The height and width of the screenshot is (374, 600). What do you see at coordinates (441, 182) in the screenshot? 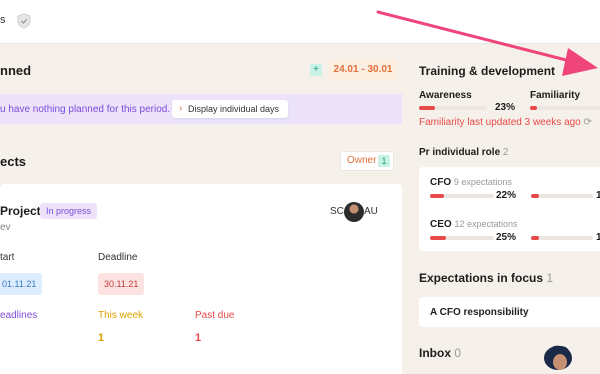
I see `role-name: CFO` at bounding box center [441, 182].